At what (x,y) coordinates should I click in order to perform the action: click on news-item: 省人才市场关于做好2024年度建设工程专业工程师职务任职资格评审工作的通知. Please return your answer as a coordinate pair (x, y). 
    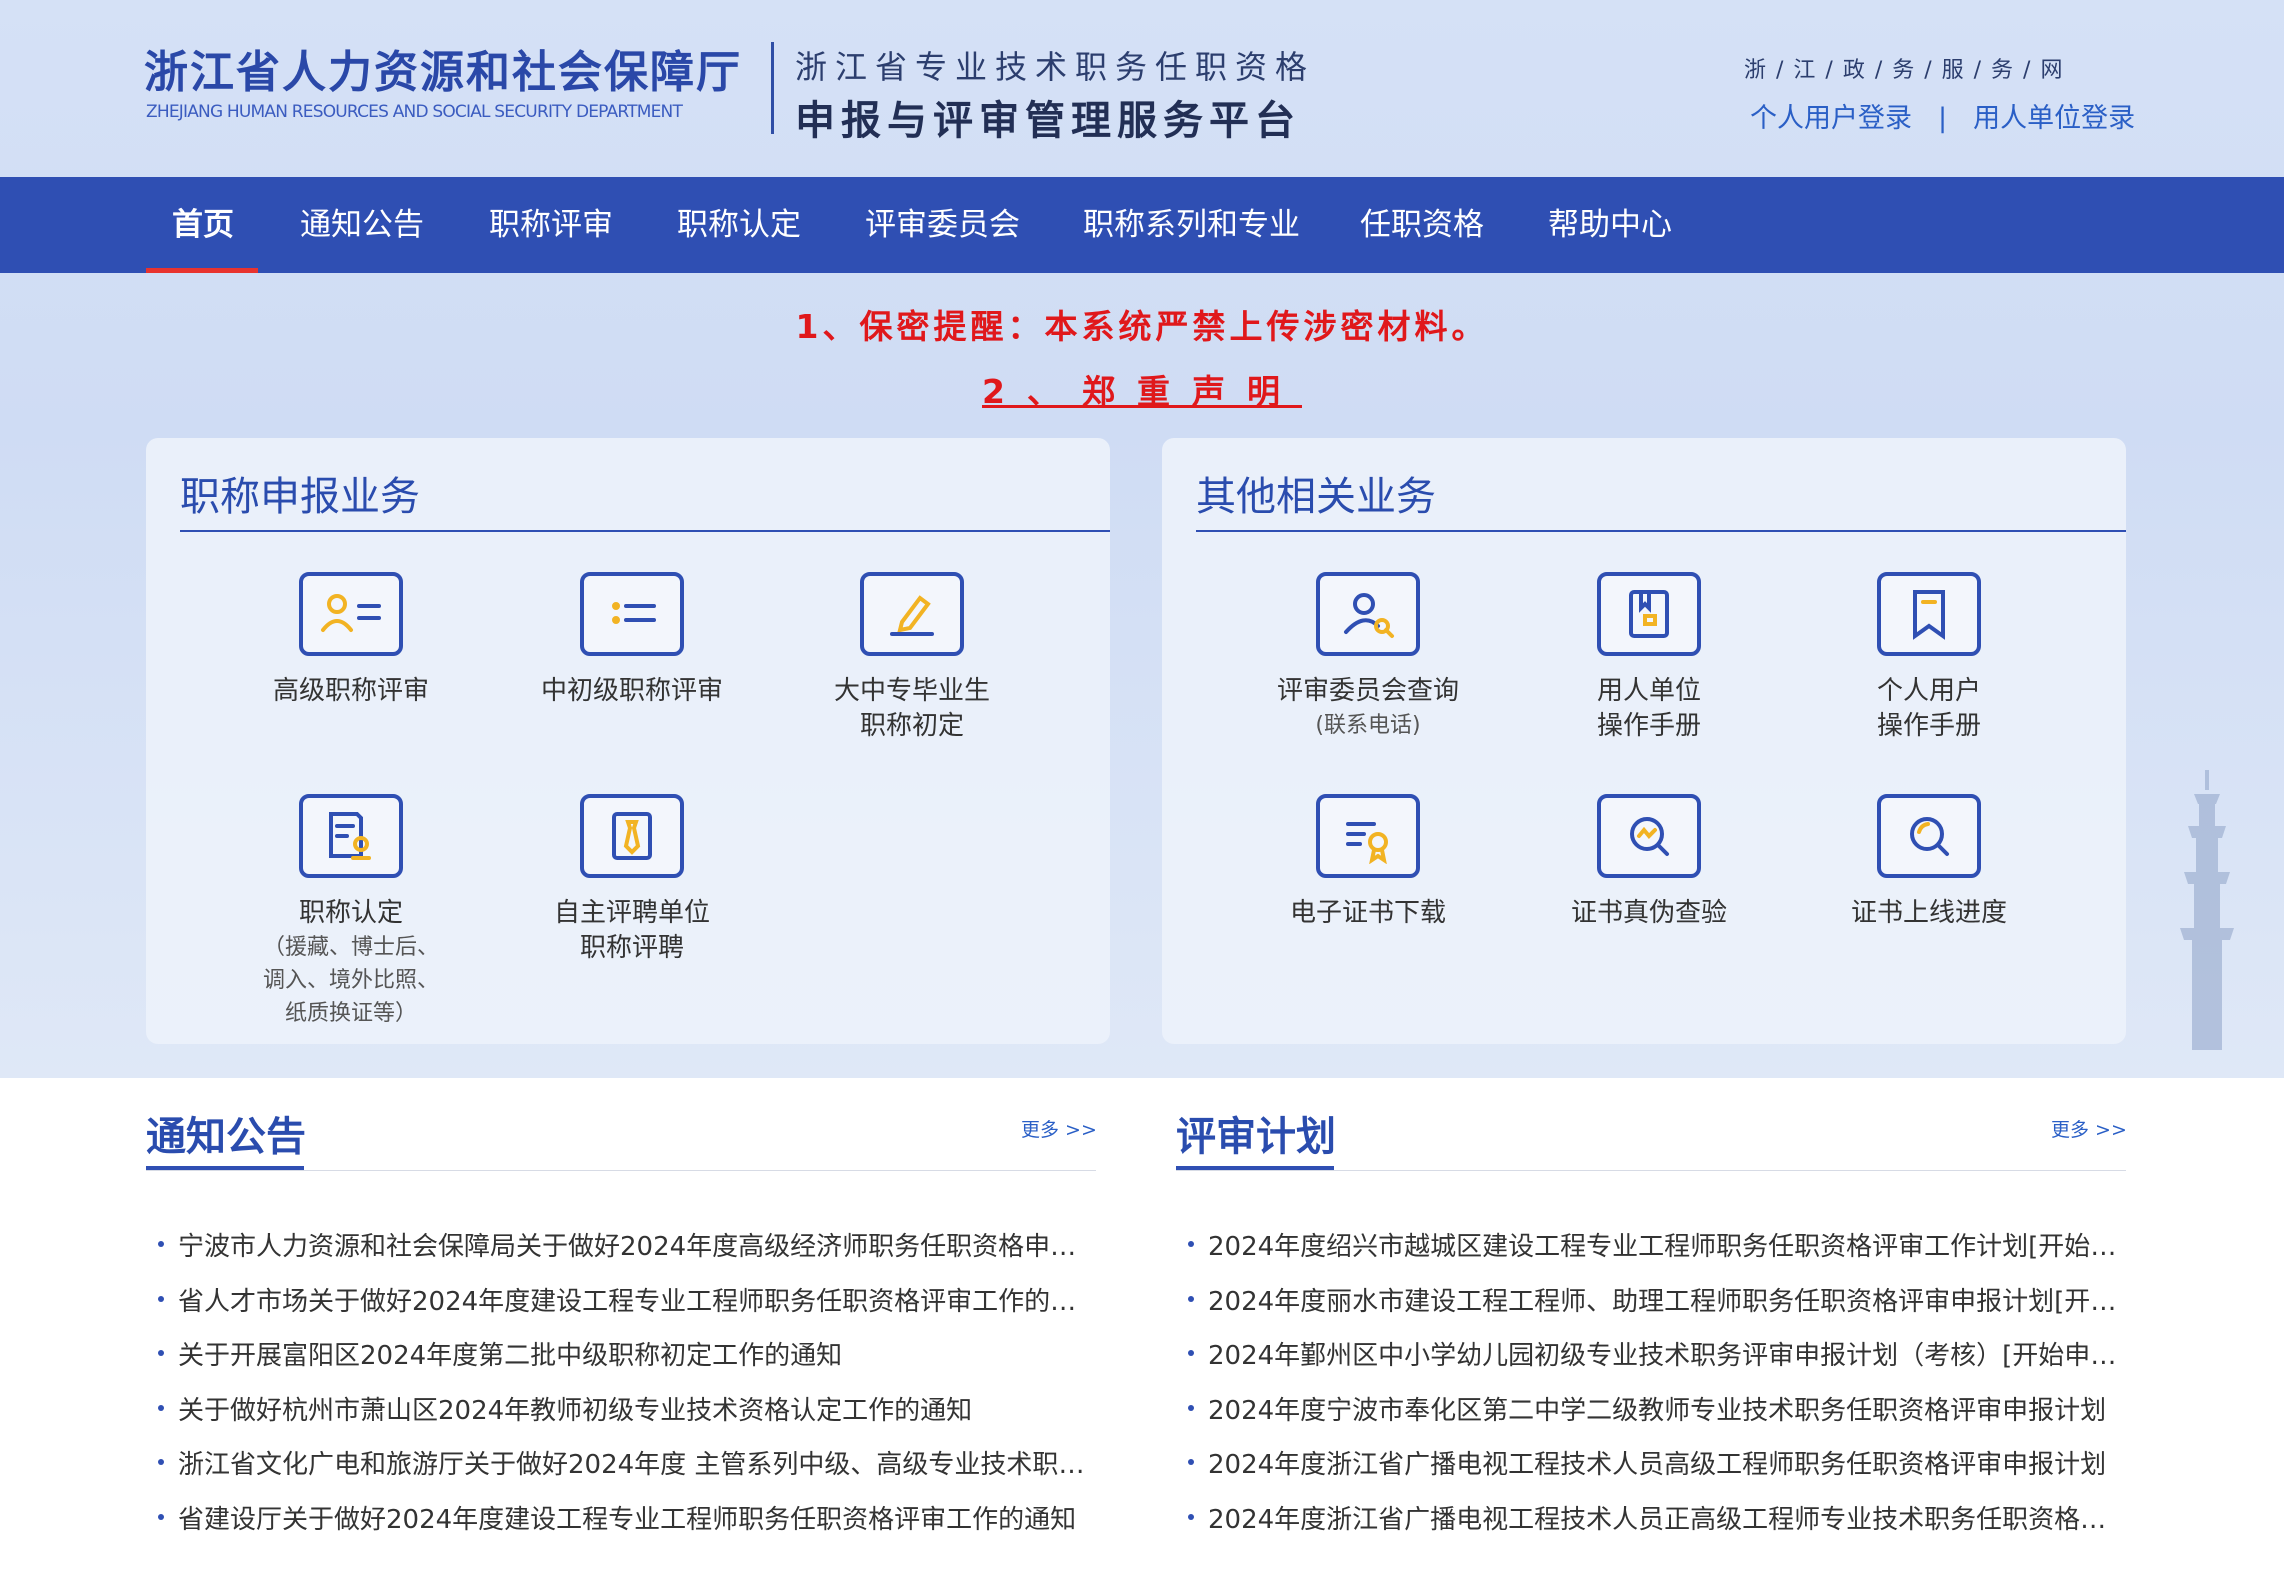
    Looking at the image, I should click on (616, 1308).